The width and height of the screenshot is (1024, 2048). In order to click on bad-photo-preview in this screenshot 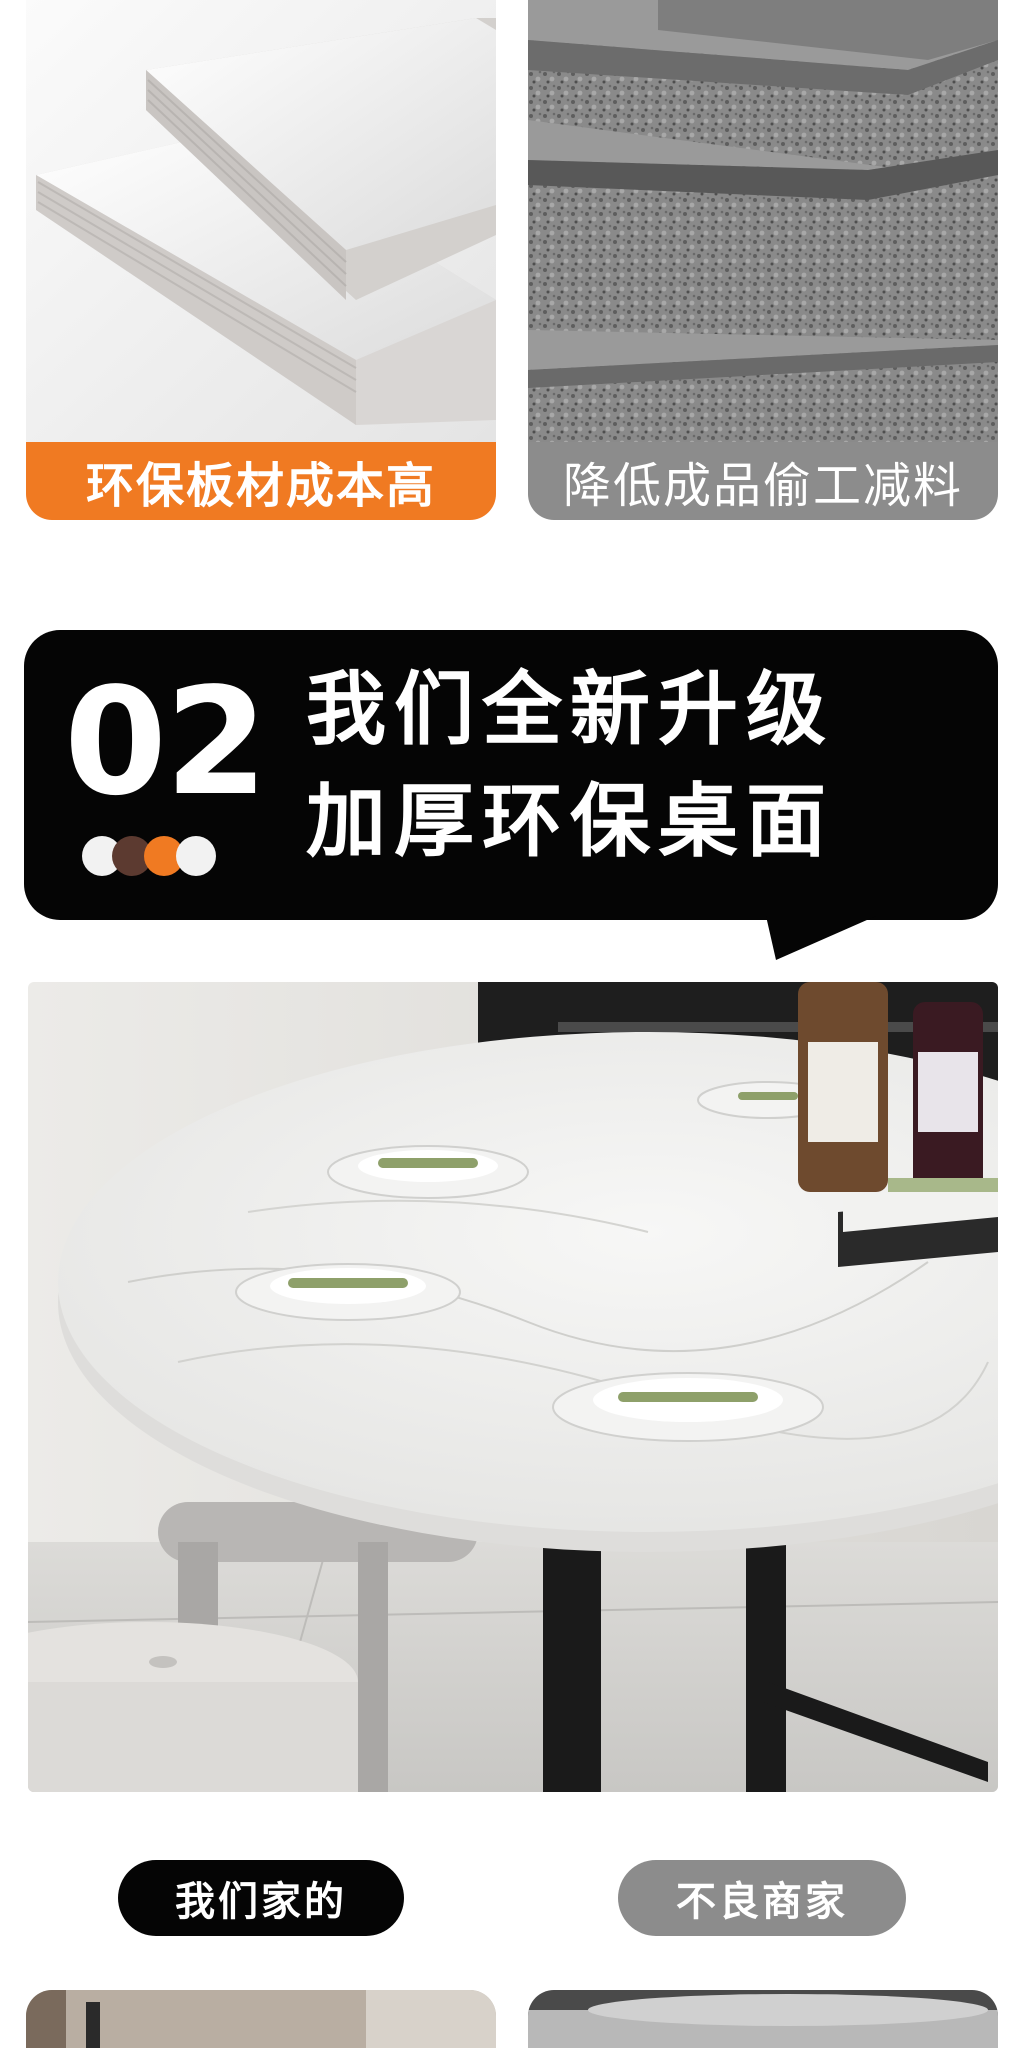, I will do `click(763, 2019)`.